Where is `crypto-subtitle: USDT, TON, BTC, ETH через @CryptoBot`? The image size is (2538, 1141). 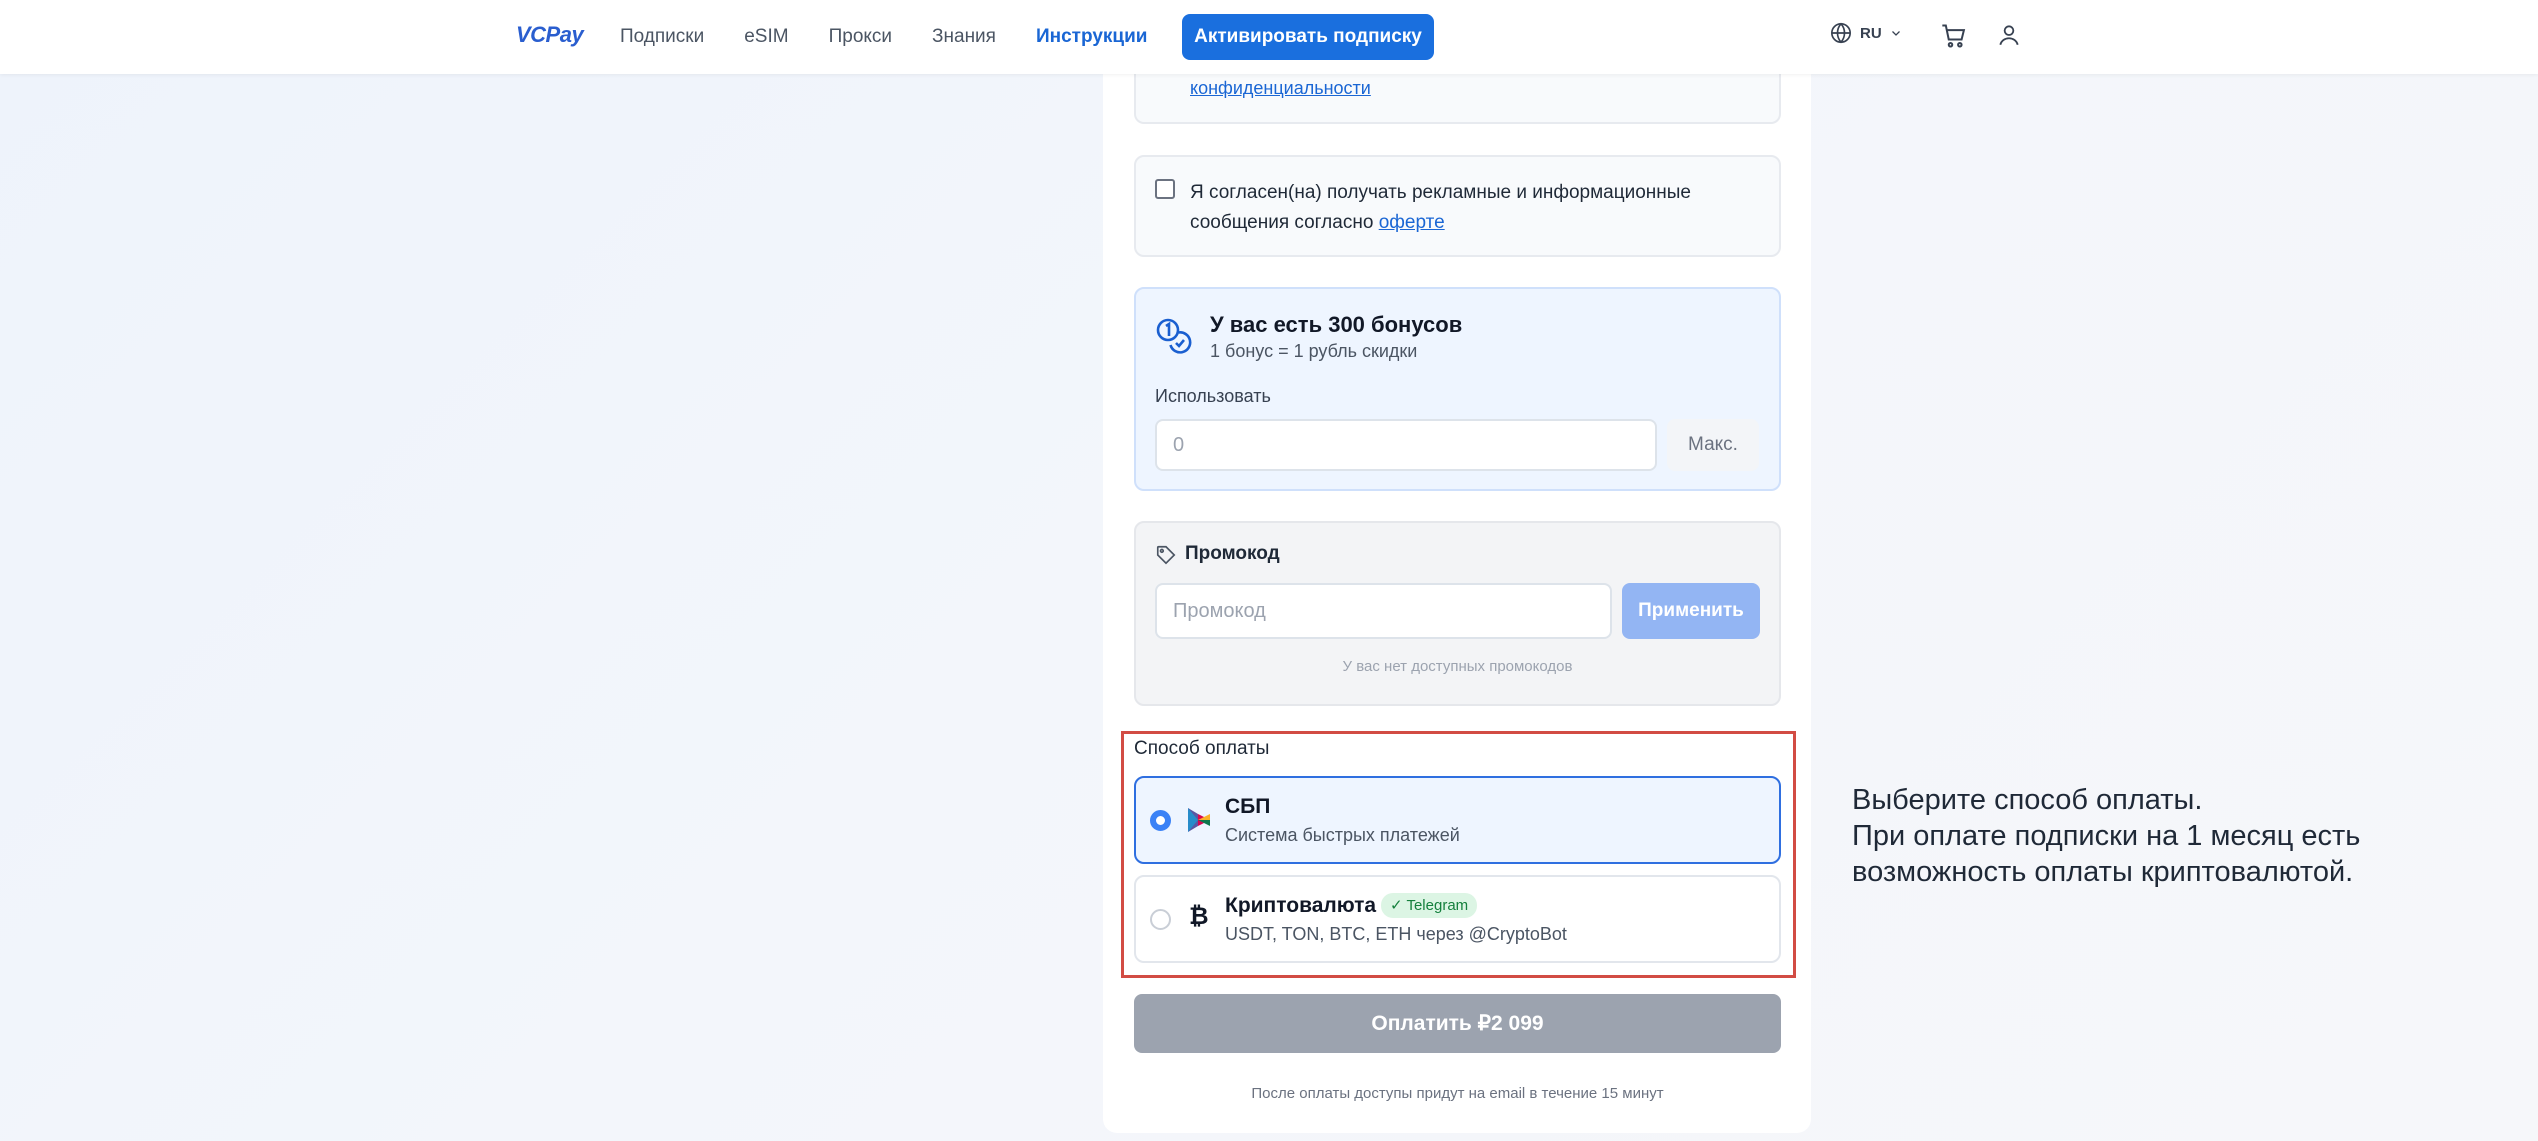 crypto-subtitle: USDT, TON, BTC, ETH через @CryptoBot is located at coordinates (1396, 934).